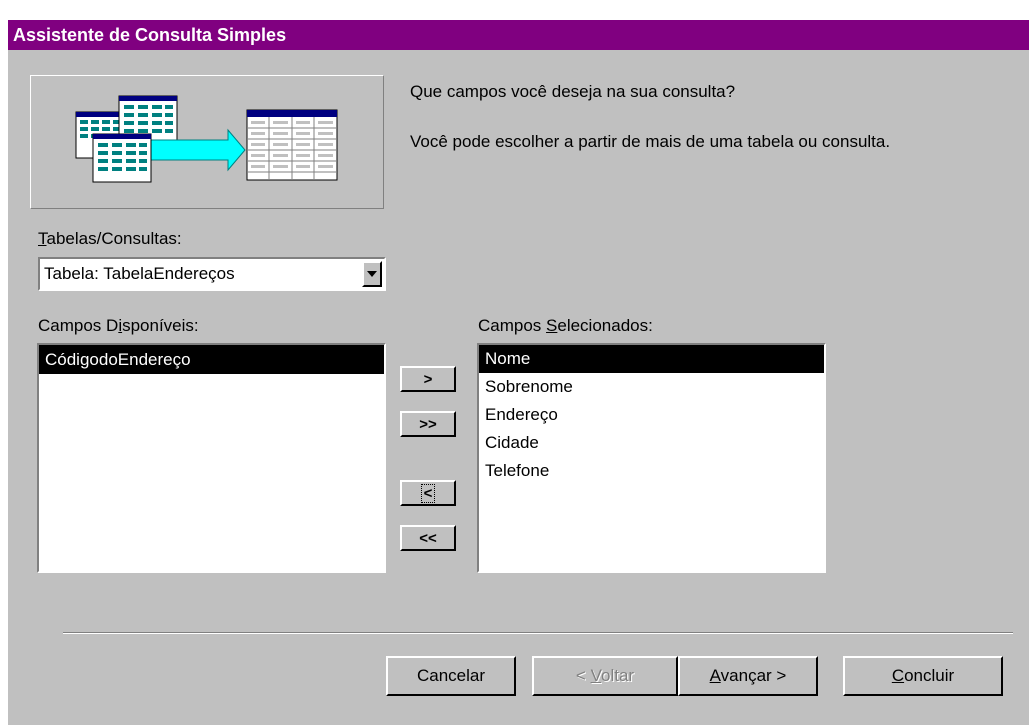  Describe the element at coordinates (118, 325) in the screenshot. I see `available-fields-label: Campos Disponíveis:` at that location.